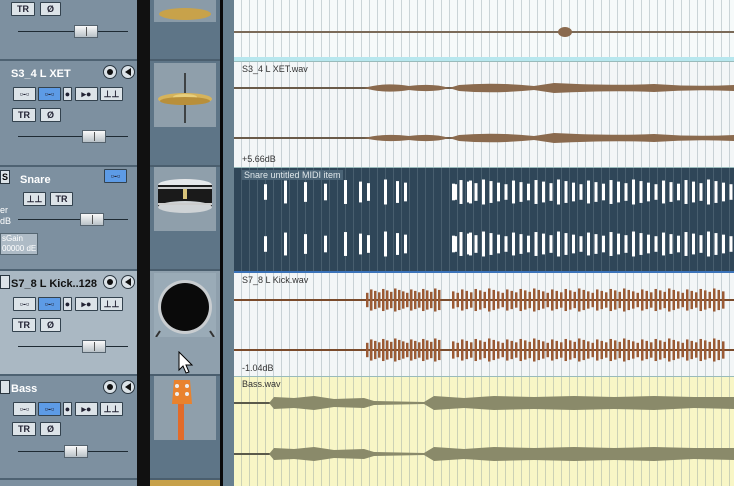 The height and width of the screenshot is (486, 734). What do you see at coordinates (185, 95) in the screenshot?
I see `hihat-icon` at bounding box center [185, 95].